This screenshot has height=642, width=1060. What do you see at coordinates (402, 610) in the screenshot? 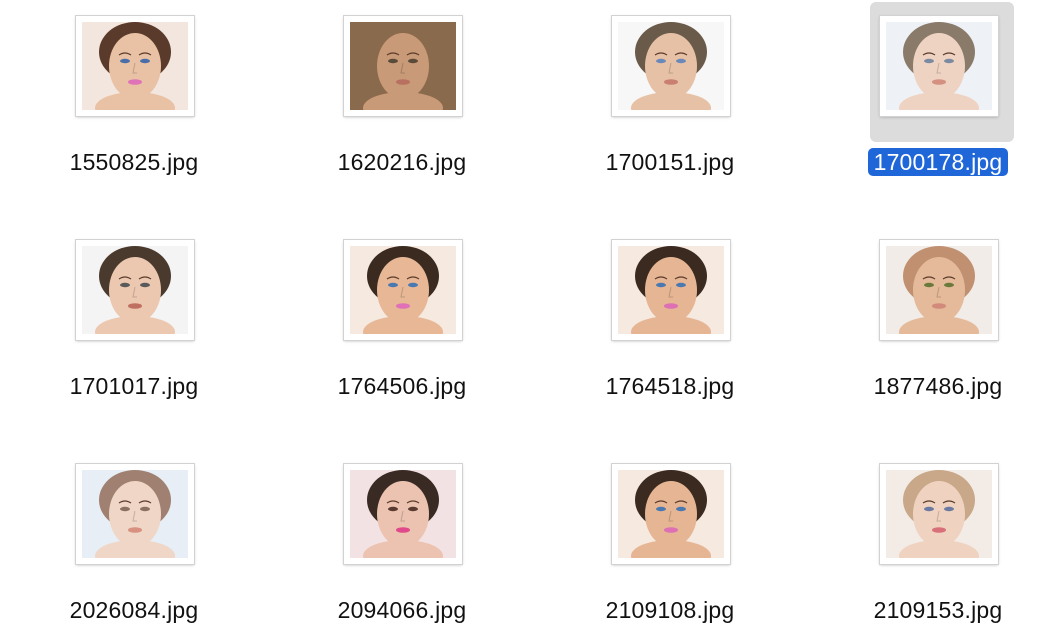
I see `file-name-label: 2094066.jpg` at bounding box center [402, 610].